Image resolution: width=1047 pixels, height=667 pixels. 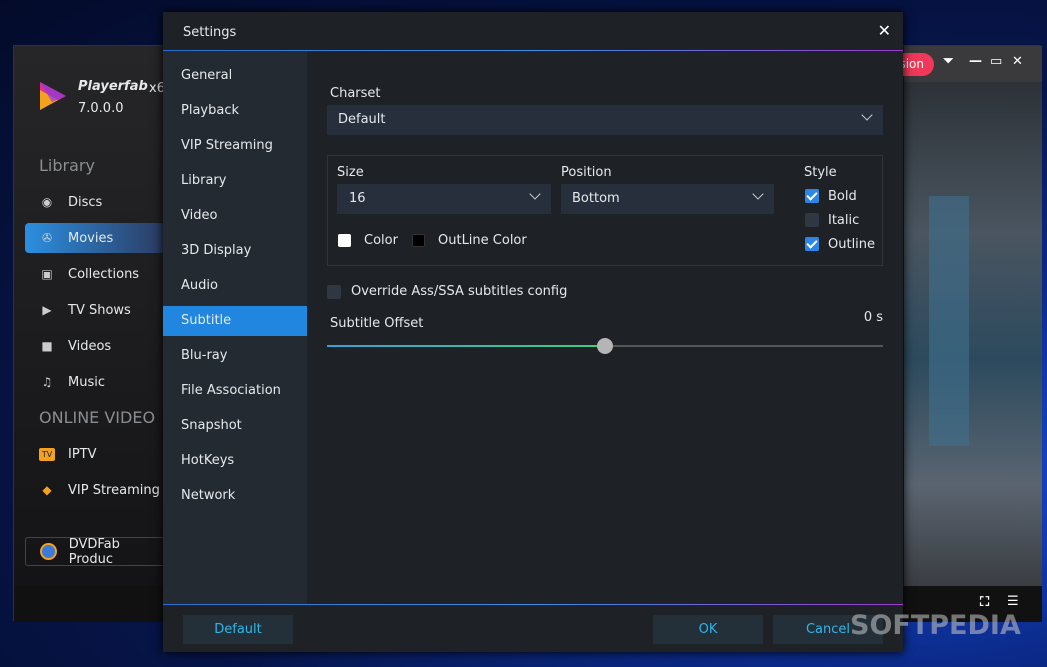 What do you see at coordinates (948, 61) in the screenshot?
I see `menu-icon: ⏷` at bounding box center [948, 61].